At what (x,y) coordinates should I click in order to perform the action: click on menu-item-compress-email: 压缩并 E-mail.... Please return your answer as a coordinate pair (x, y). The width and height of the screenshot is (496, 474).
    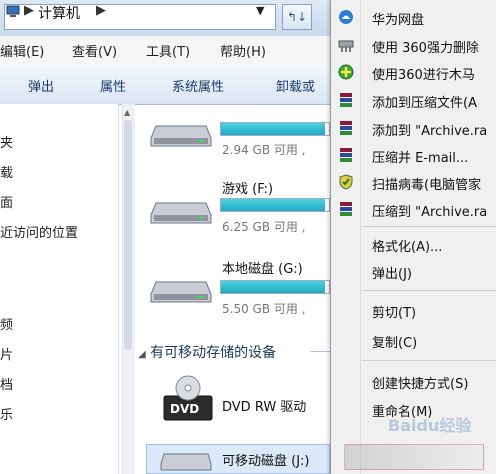
    Looking at the image, I should click on (434, 156).